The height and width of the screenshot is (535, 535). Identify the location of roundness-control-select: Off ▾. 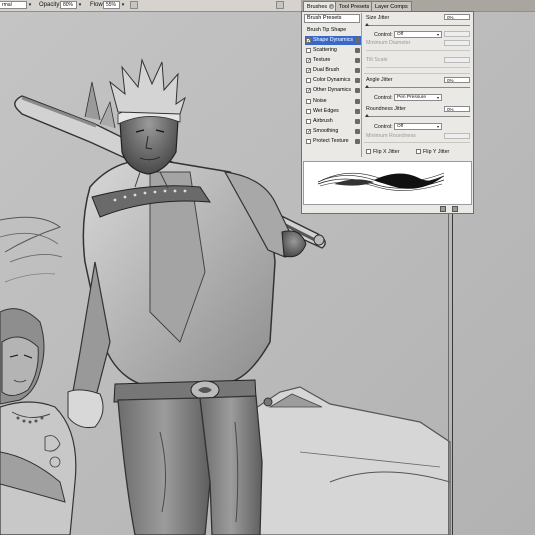
(418, 126).